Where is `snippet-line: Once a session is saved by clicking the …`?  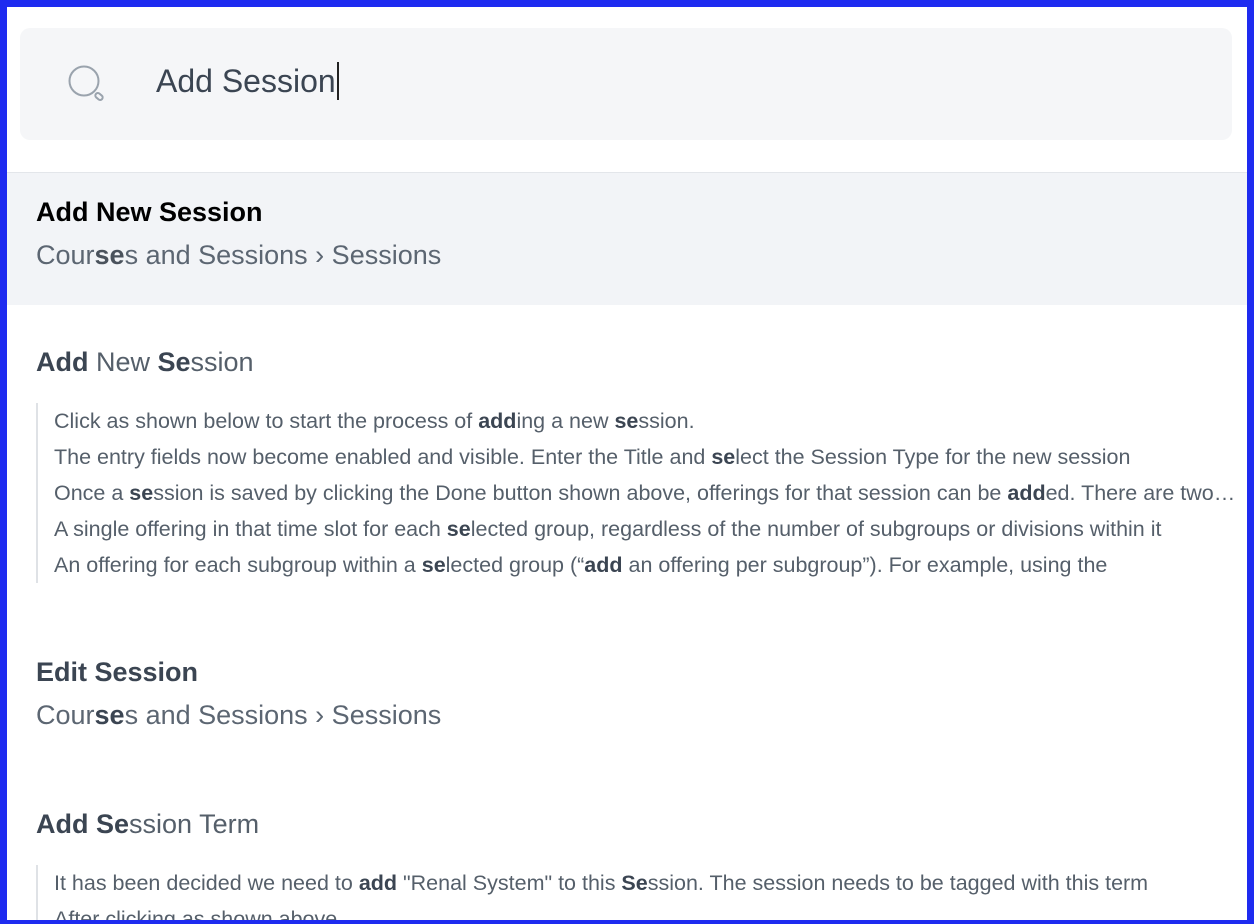
snippet-line: Once a session is saved by clicking the … is located at coordinates (645, 493).